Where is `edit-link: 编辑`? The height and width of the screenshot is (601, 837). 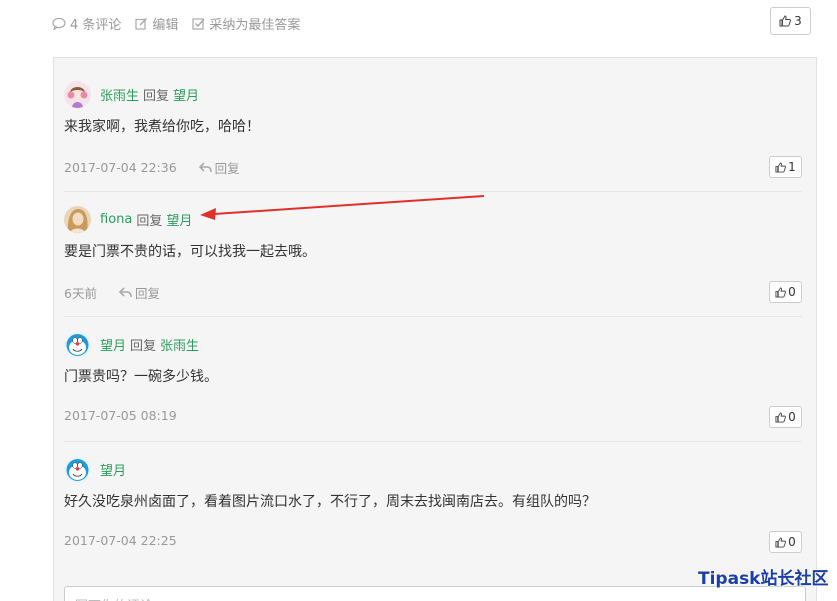
edit-link: 编辑 is located at coordinates (156, 23).